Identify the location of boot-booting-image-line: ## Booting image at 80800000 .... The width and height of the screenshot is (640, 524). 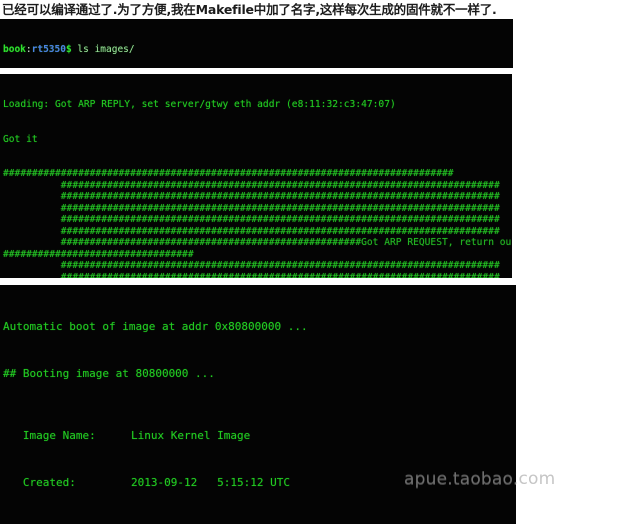
(109, 373).